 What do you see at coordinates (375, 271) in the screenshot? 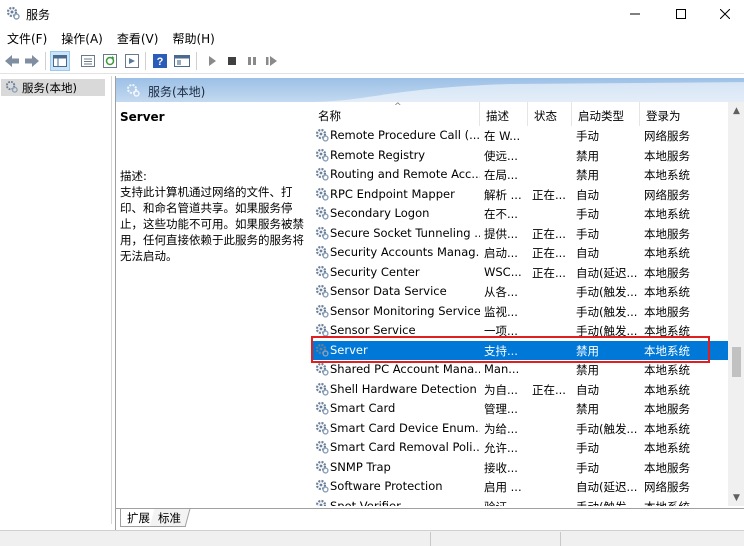
I see `service-name: Security Center` at bounding box center [375, 271].